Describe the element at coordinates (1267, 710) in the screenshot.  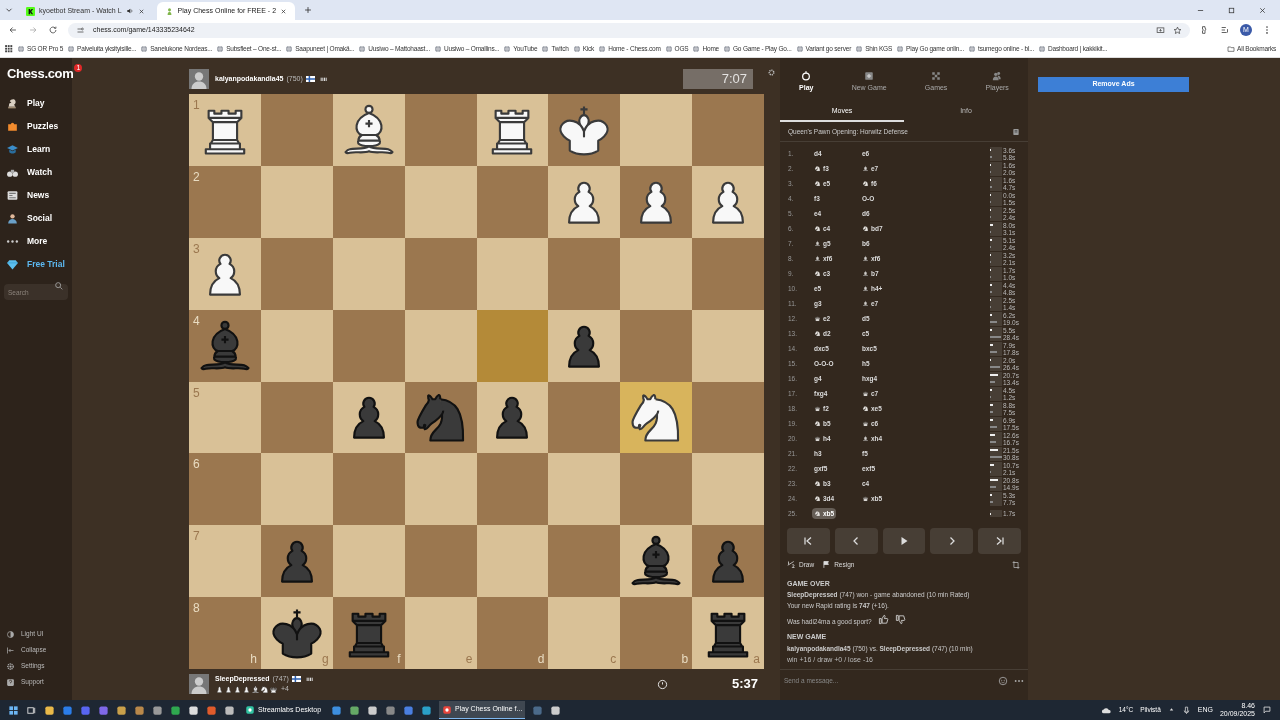
I see `notifications-icon` at that location.